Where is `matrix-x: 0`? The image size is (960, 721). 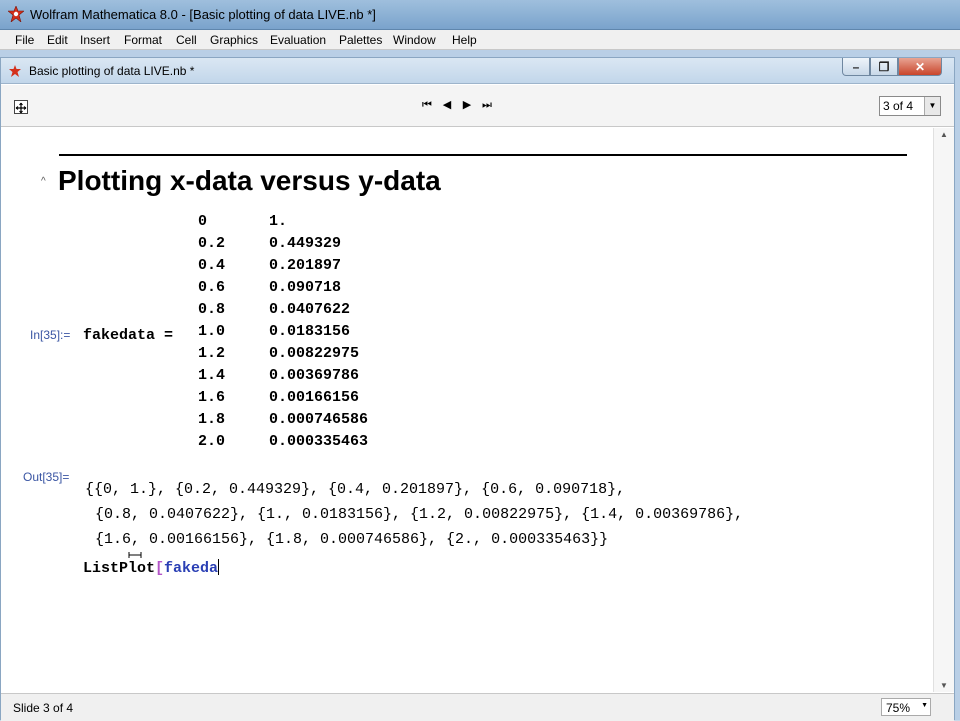
matrix-x: 0 is located at coordinates (203, 221).